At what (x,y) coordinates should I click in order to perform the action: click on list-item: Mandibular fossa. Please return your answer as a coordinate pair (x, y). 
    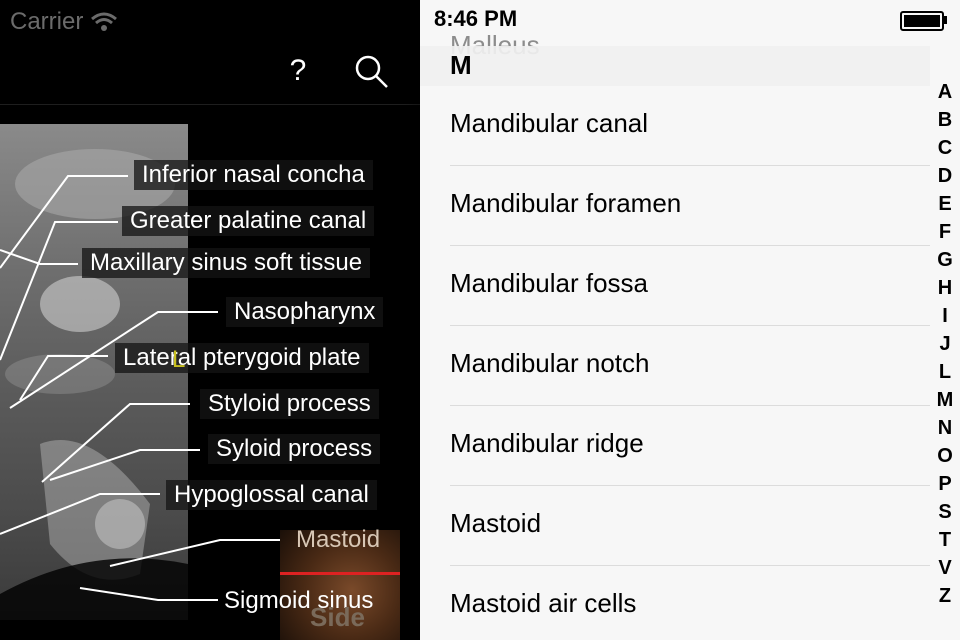
    Looking at the image, I should click on (675, 286).